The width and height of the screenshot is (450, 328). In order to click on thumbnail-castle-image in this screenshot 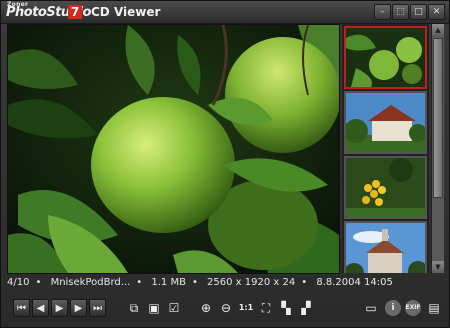, I will do `click(385, 248)`.